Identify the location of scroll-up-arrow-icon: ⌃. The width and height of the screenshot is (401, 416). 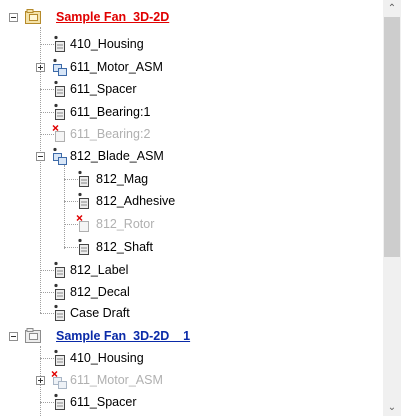
(392, 8).